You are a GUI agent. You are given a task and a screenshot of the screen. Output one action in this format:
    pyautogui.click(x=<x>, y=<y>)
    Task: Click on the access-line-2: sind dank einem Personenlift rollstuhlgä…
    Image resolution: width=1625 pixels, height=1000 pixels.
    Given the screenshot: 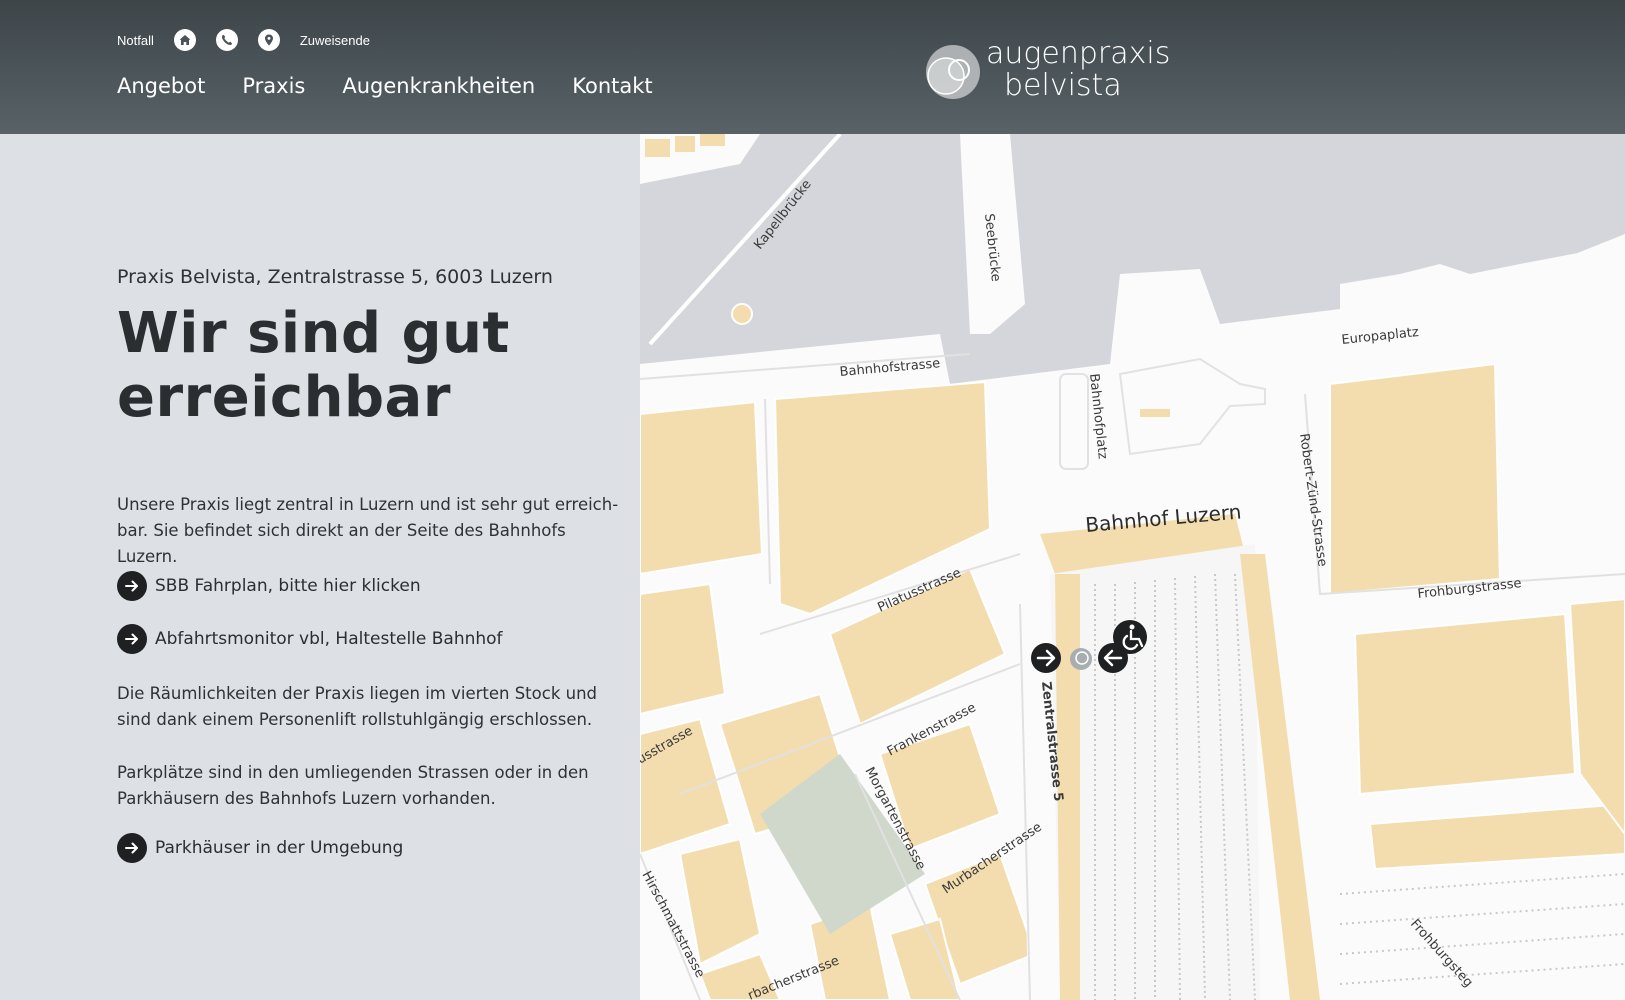 What is the action you would take?
    pyautogui.click(x=355, y=719)
    